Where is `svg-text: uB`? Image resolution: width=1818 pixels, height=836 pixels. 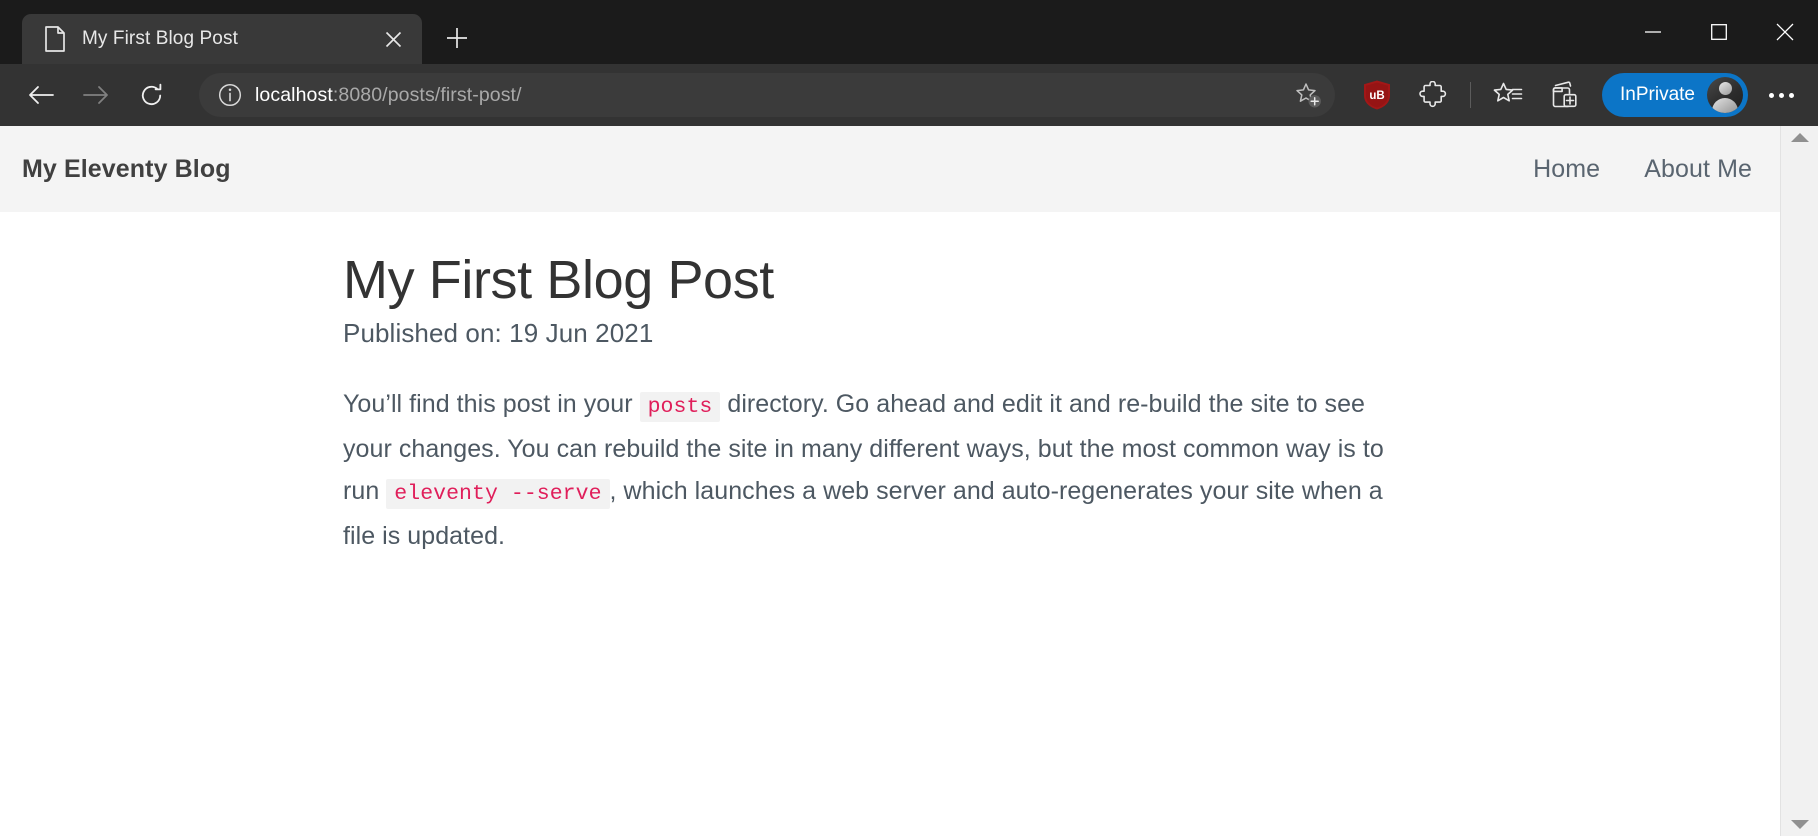
svg-text: uB is located at coordinates (1376, 96).